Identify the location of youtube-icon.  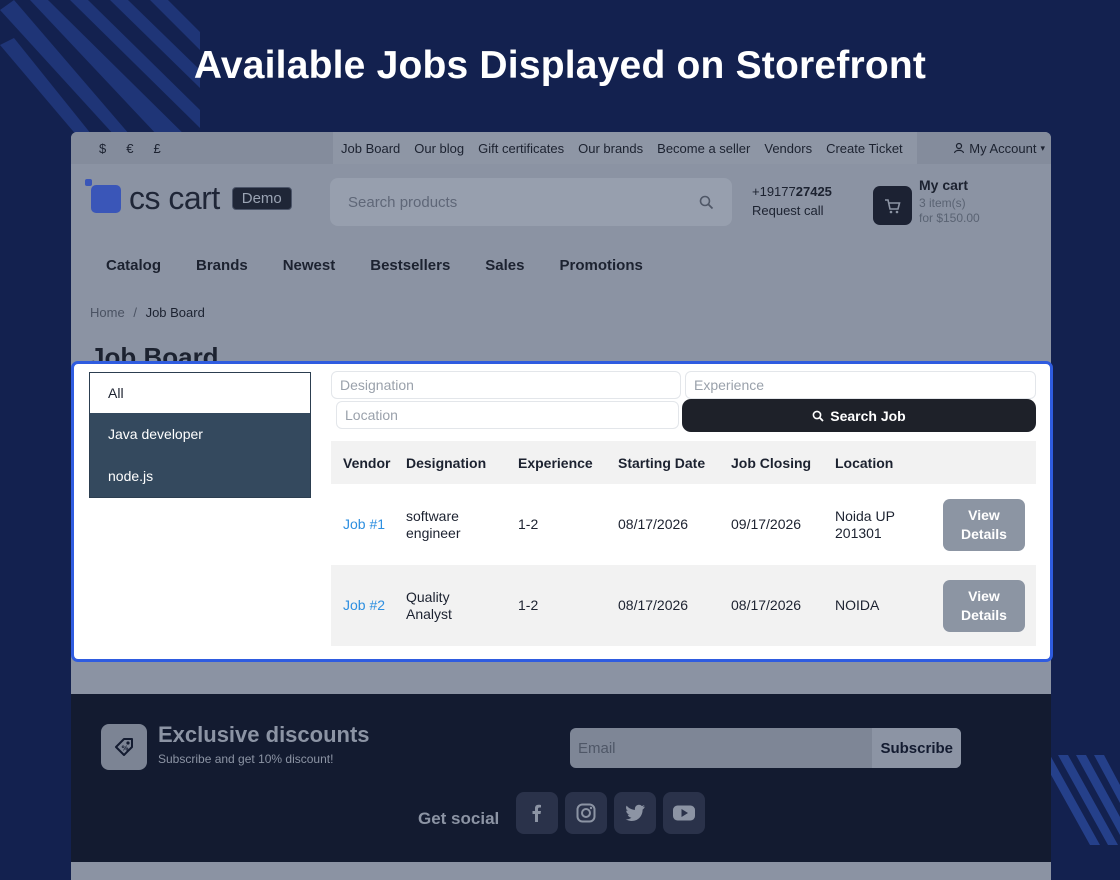
(684, 813).